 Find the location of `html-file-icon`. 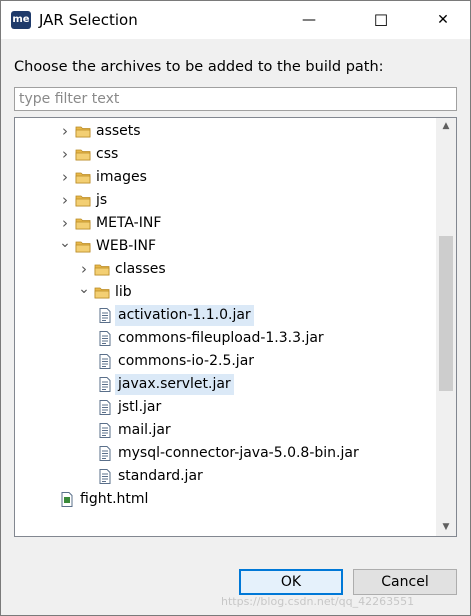

html-file-icon is located at coordinates (67, 499).